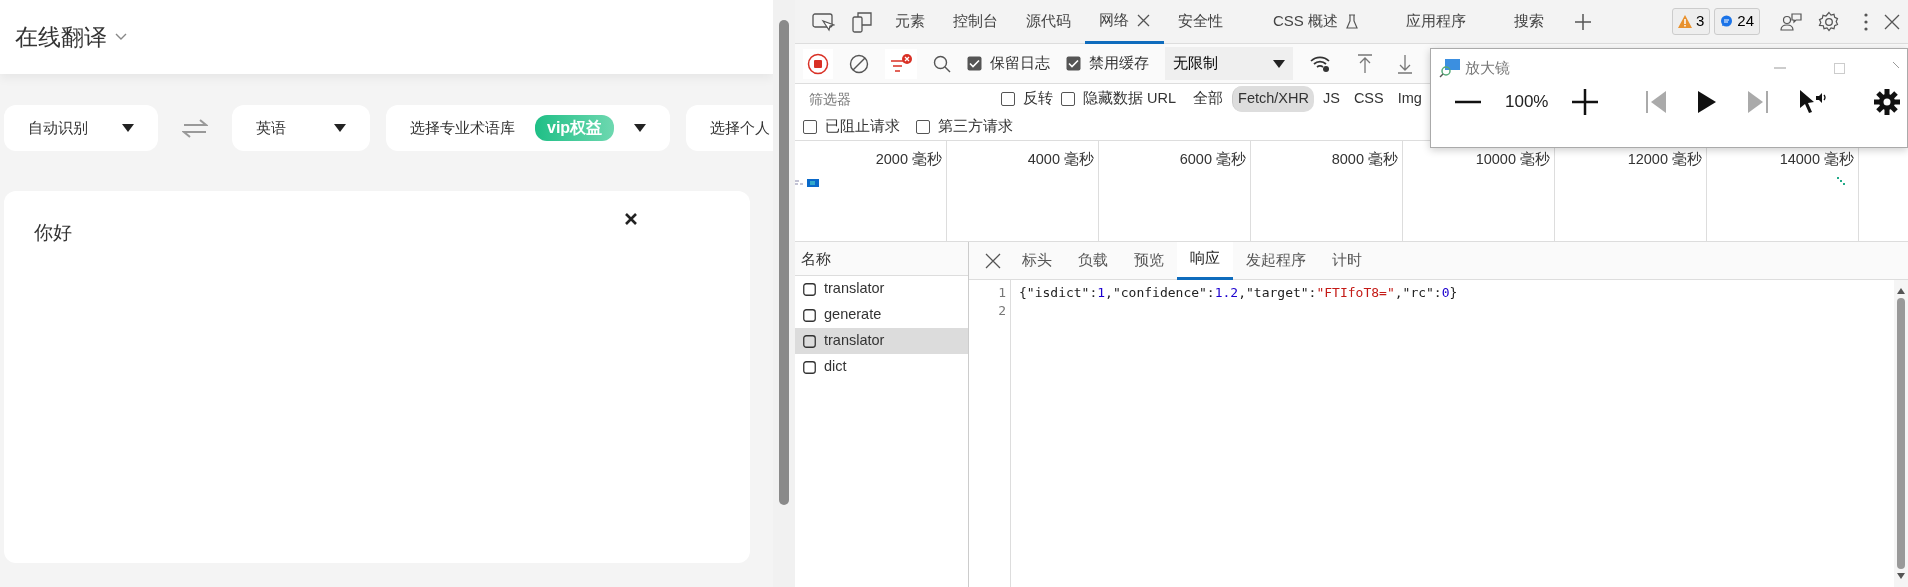 Image resolution: width=1908 pixels, height=587 pixels. Describe the element at coordinates (1727, 21) in the screenshot. I see `message-icon` at that location.